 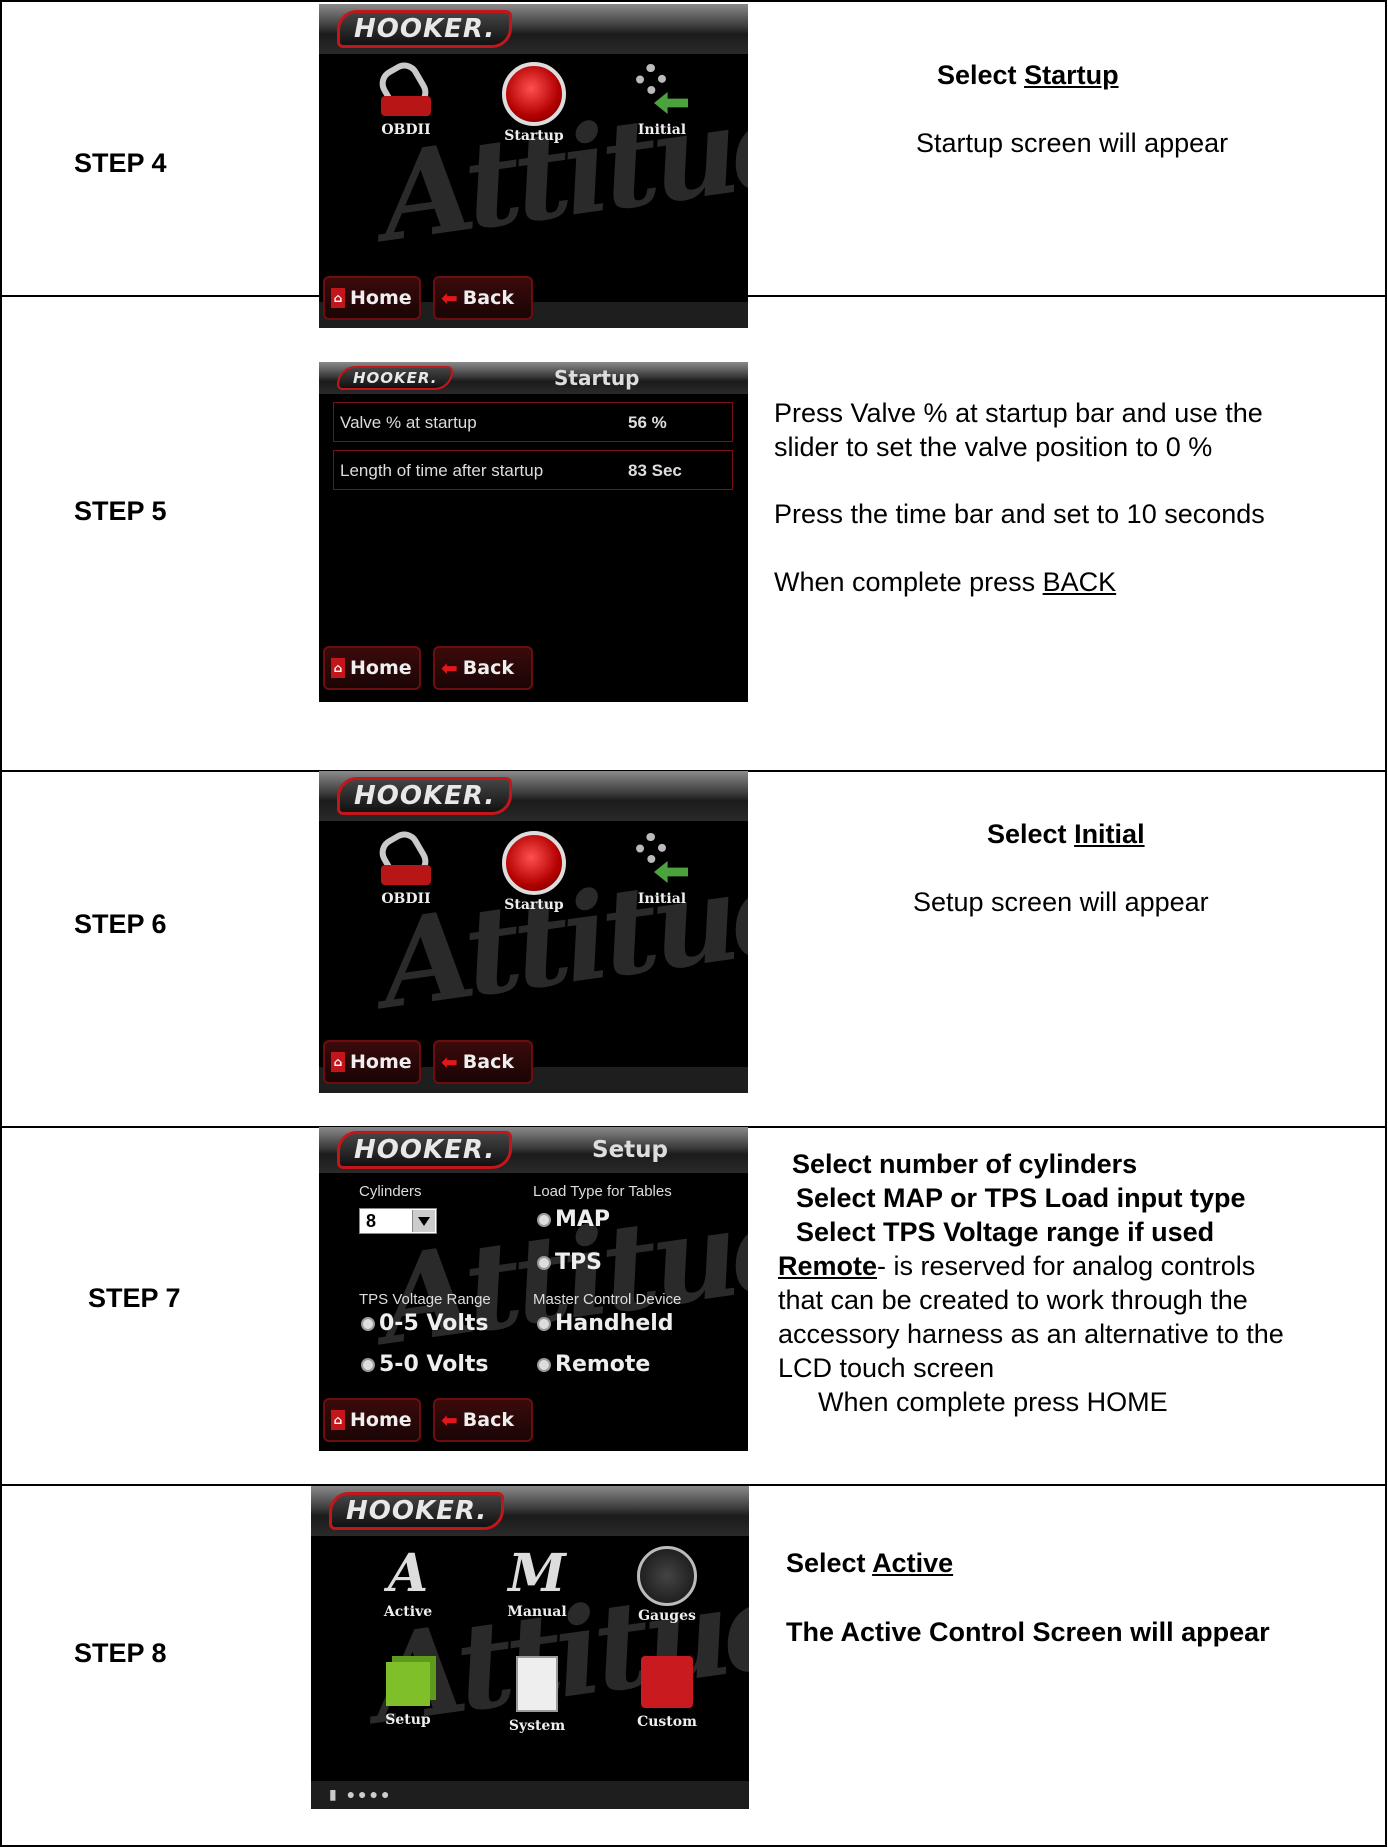 I want to click on menu-label: Manual, so click(x=537, y=1612).